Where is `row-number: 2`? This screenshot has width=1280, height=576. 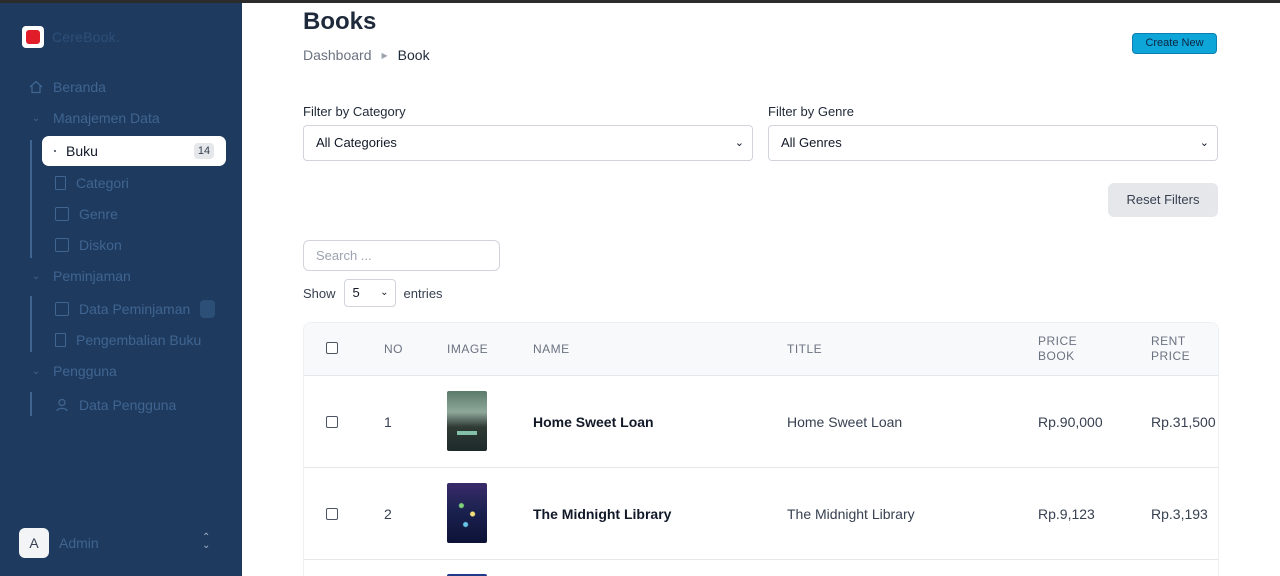
row-number: 2 is located at coordinates (388, 514).